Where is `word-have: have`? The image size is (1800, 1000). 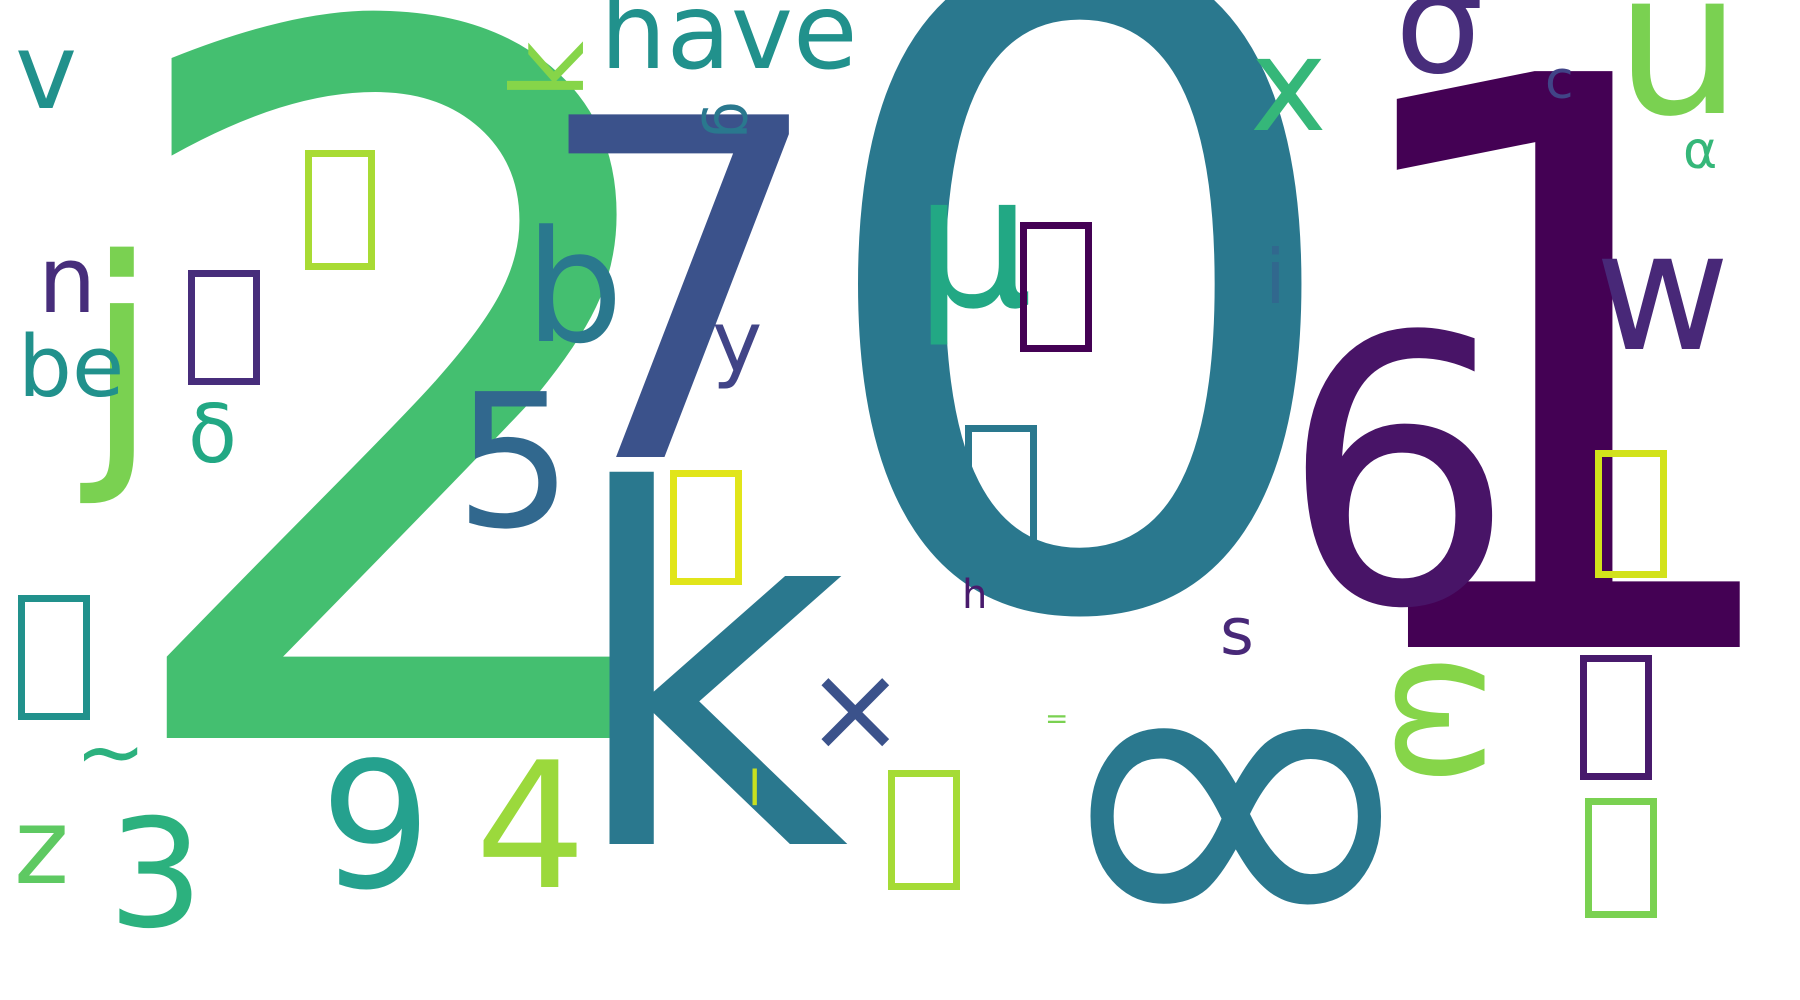
word-have: have is located at coordinates (729, 46).